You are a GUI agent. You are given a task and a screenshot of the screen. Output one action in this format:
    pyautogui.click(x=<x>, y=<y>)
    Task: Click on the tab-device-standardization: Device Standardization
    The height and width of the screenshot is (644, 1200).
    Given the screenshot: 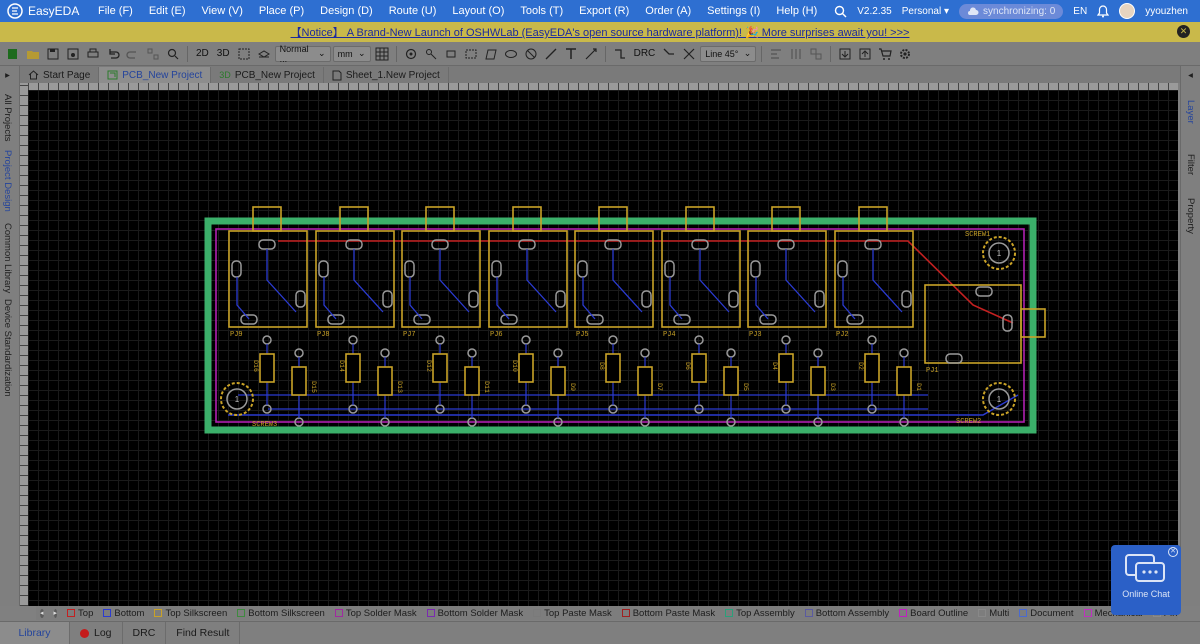 What is the action you would take?
    pyautogui.click(x=7, y=348)
    